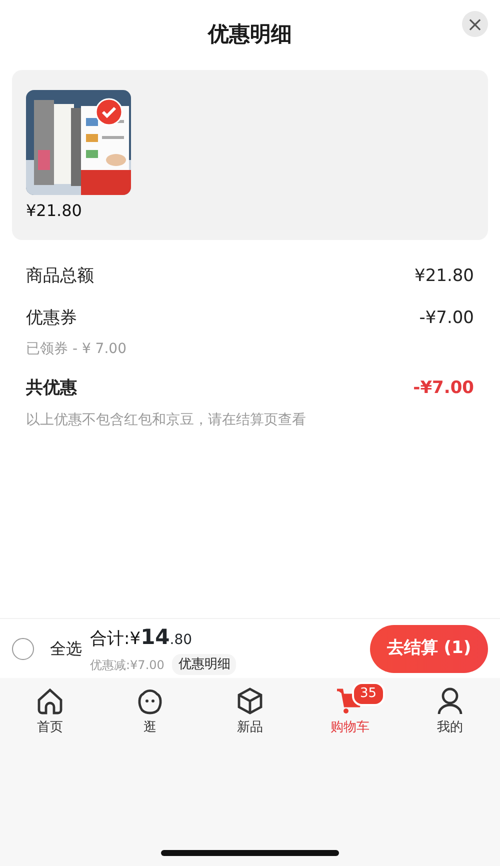  Describe the element at coordinates (142, 638) in the screenshot. I see `total-price: 合计:¥14.80` at that location.